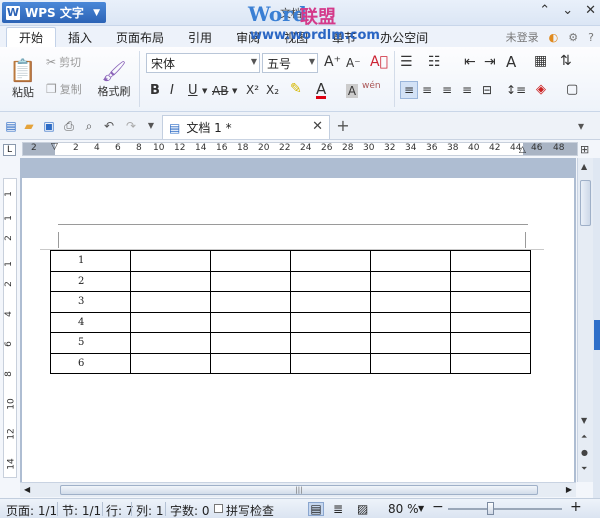 This screenshot has height=518, width=600. What do you see at coordinates (90, 363) in the screenshot?
I see `table-cell: 6` at bounding box center [90, 363].